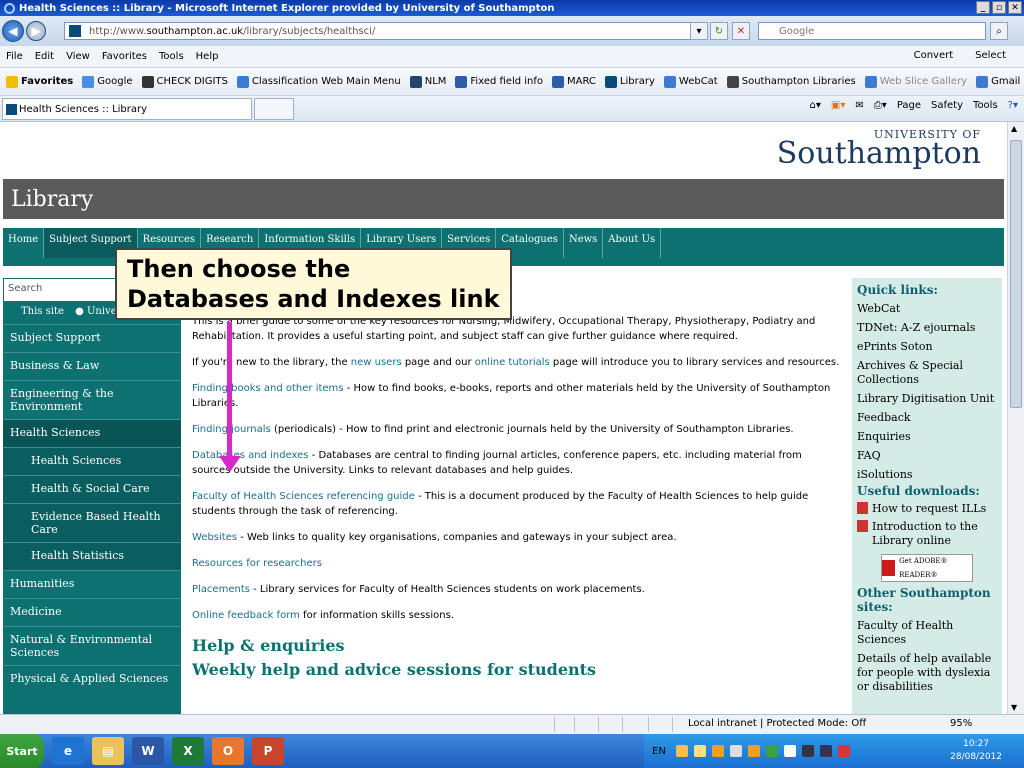  What do you see at coordinates (927, 509) in the screenshot?
I see `download-ill: How to request ILLs` at bounding box center [927, 509].